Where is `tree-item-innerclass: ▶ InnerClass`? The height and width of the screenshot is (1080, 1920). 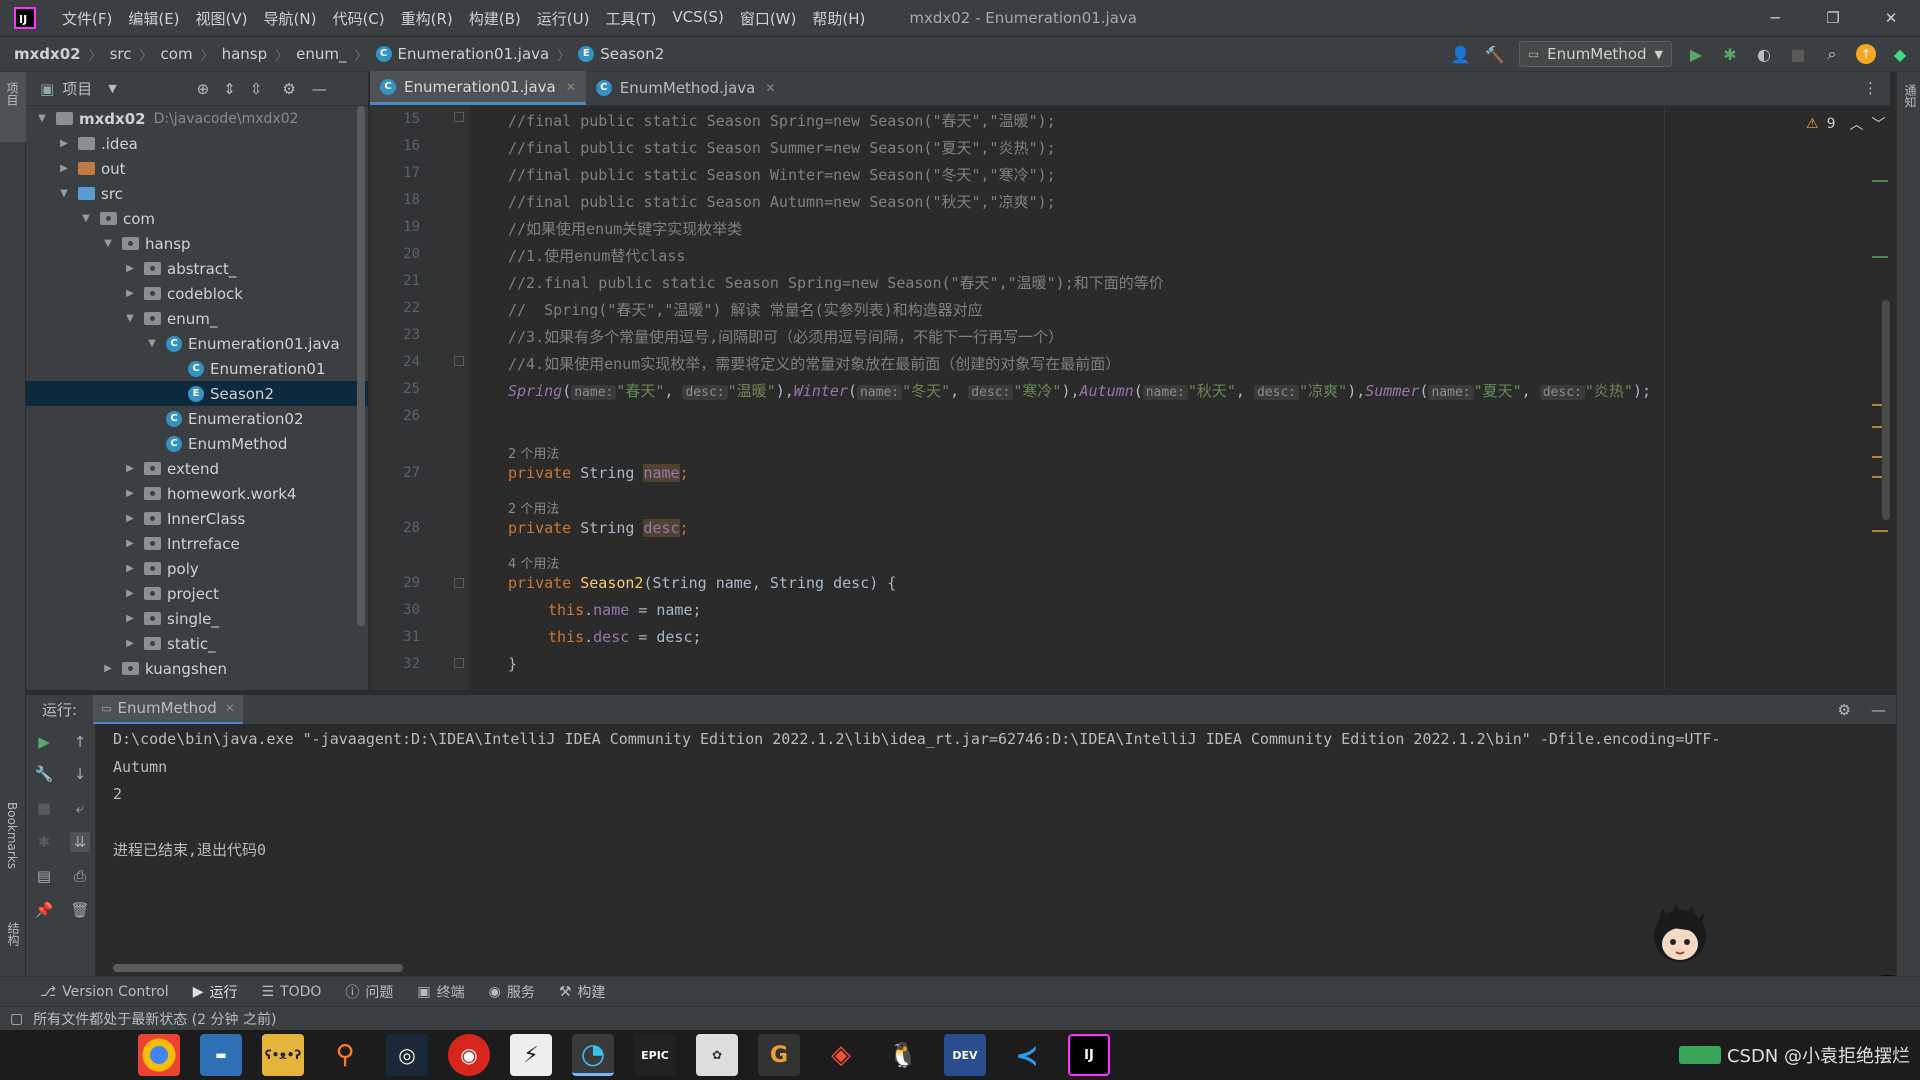
tree-item-innerclass: ▶ InnerClass is located at coordinates (197, 518).